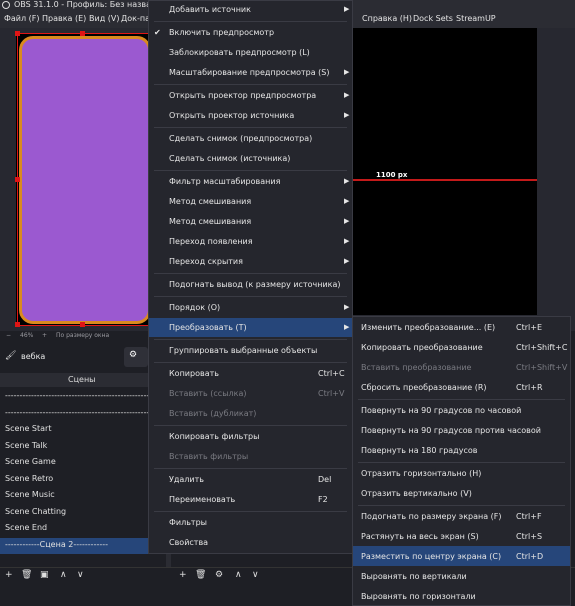  What do you see at coordinates (104, 18) in the screenshot?
I see `menu-view: Вид (V)` at bounding box center [104, 18].